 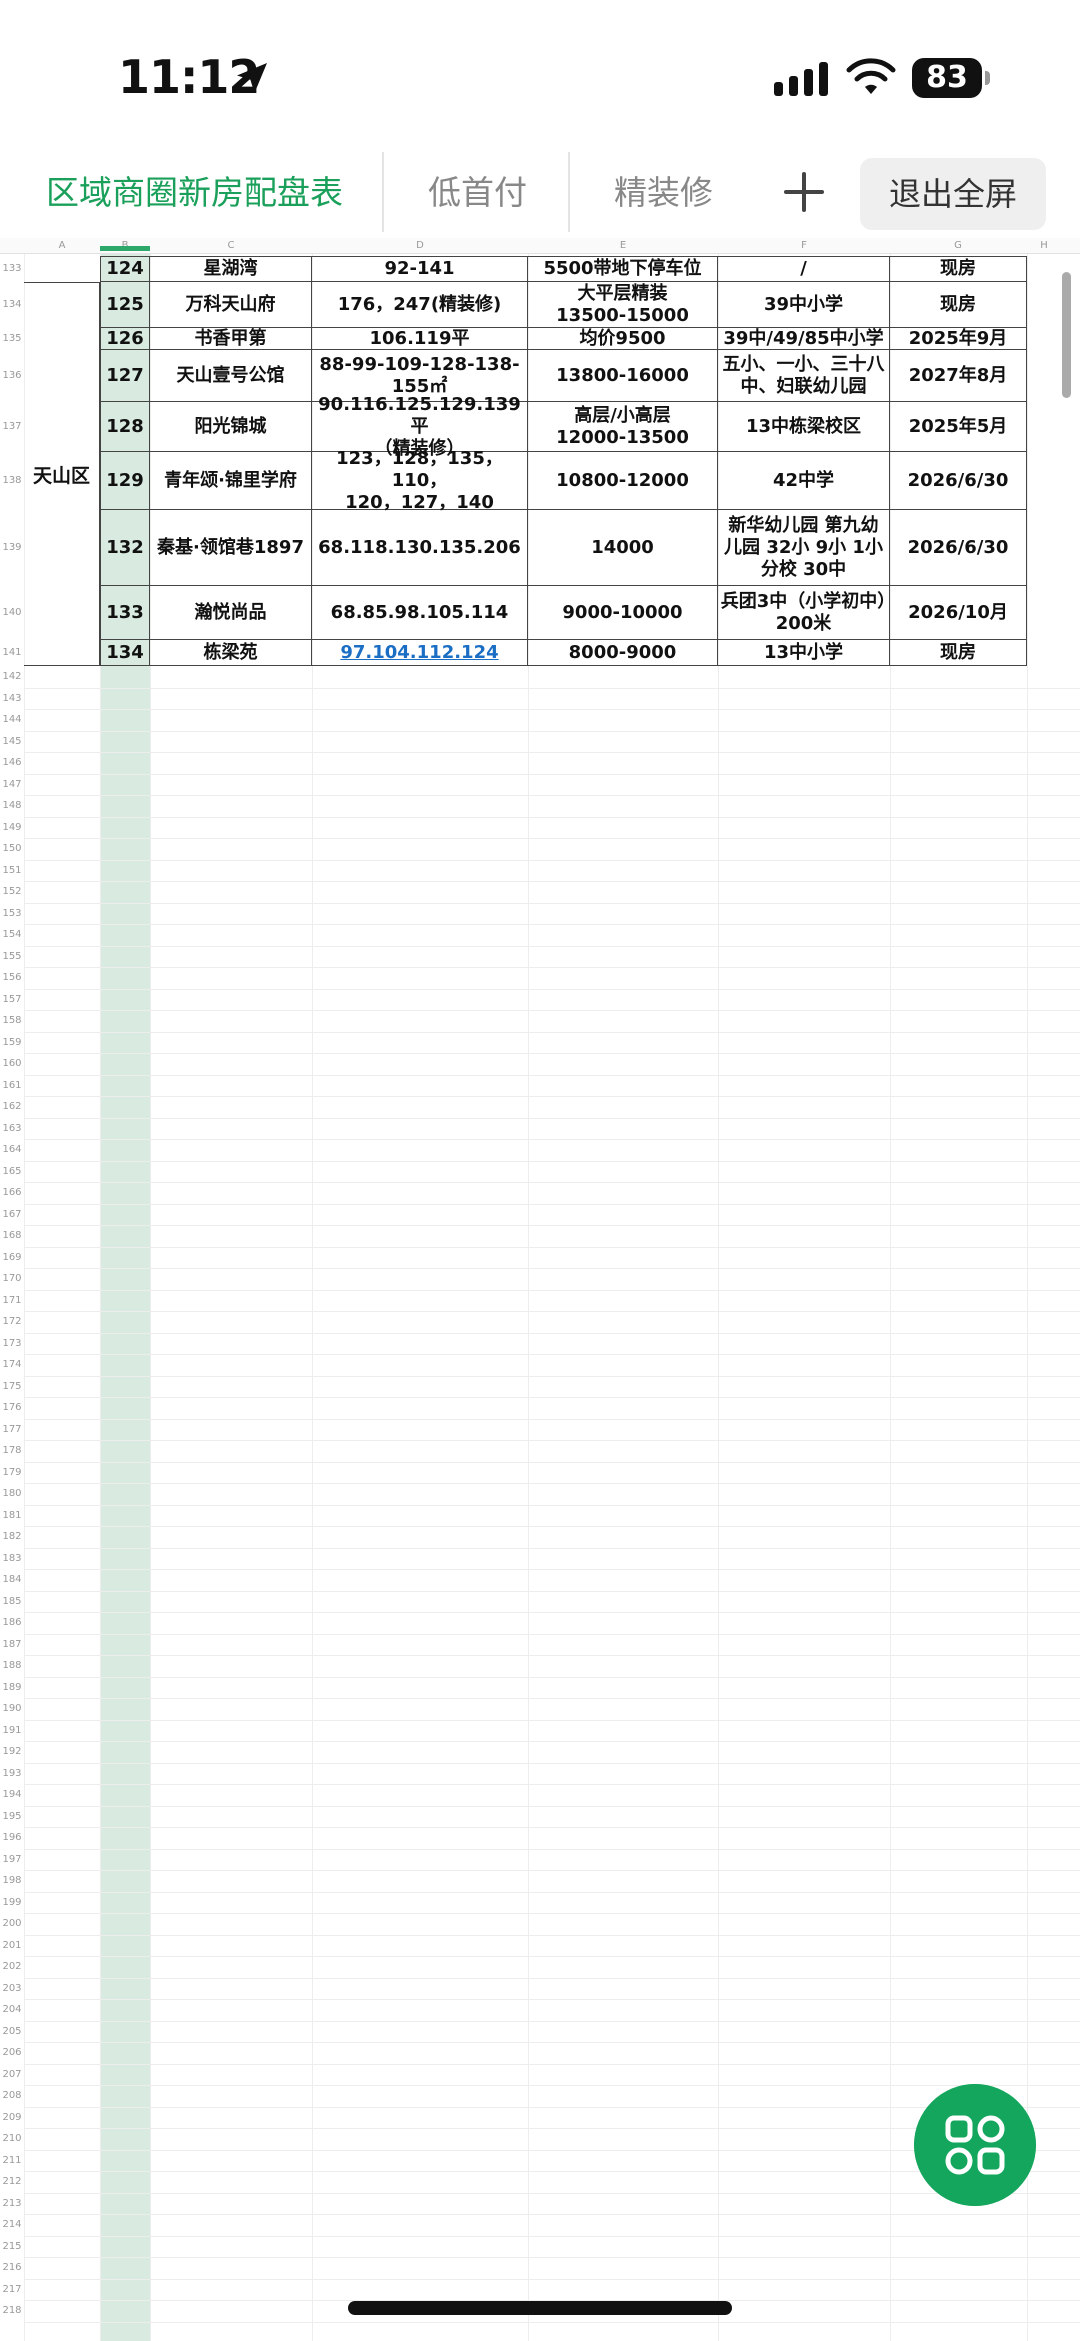 I want to click on tab-low-down-payment: 低首付, so click(x=477, y=193).